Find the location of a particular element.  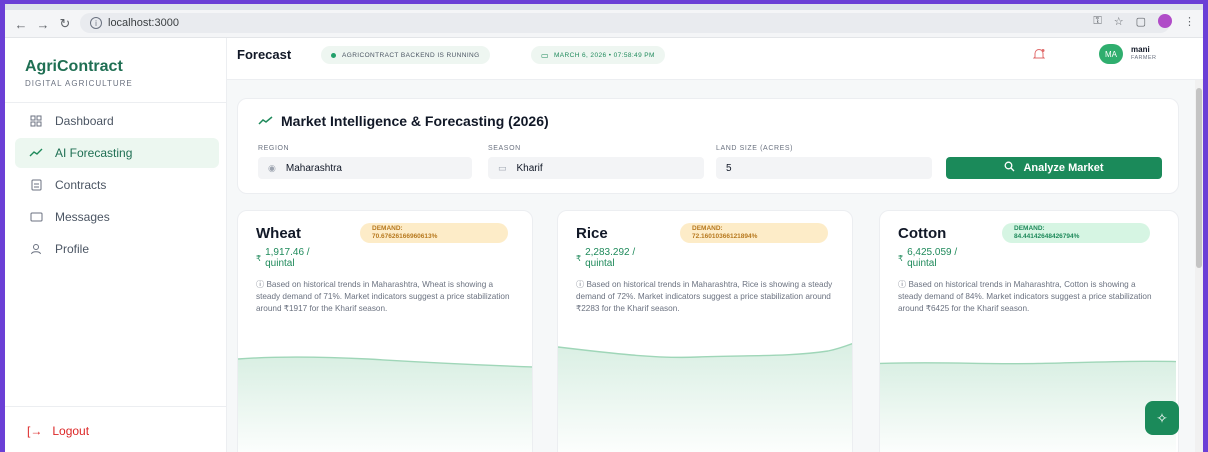

date-badge: ▭ MARCH 6, 2026 • 07:58:49 PM is located at coordinates (598, 55).